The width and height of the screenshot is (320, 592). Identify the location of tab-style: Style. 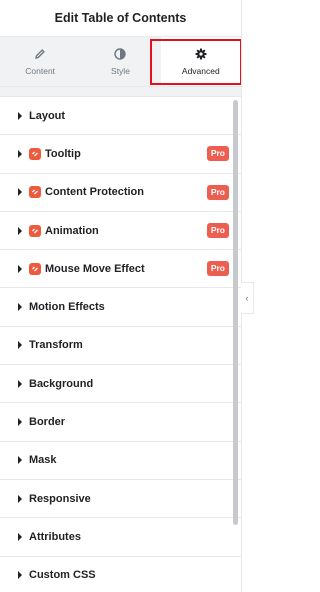
(120, 61).